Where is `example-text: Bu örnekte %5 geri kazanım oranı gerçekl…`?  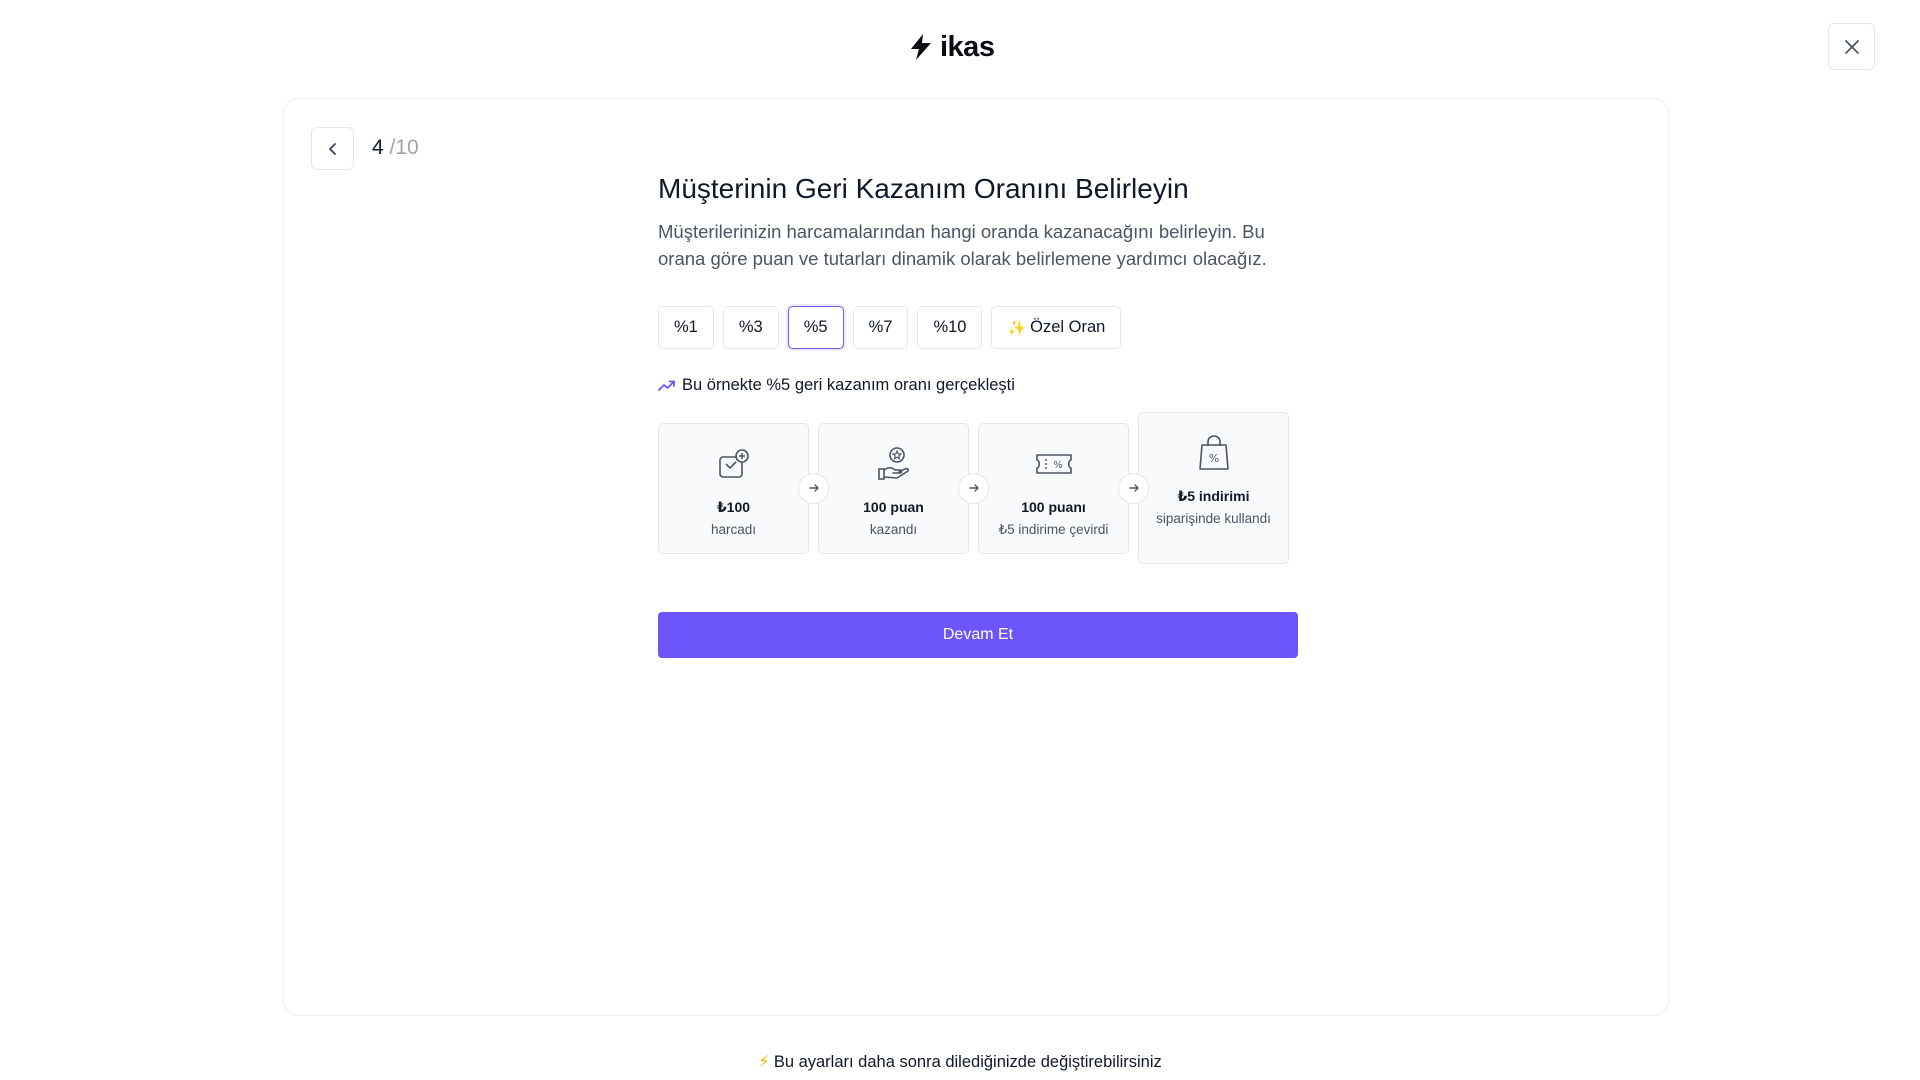 example-text: Bu örnekte %5 geri kazanım oranı gerçekl… is located at coordinates (848, 385).